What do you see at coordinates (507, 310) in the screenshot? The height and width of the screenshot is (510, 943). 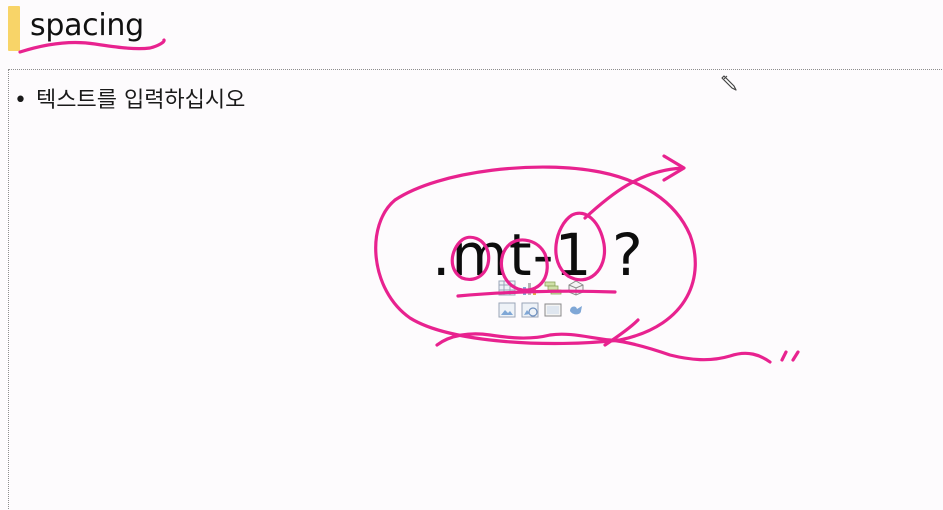 I see `insert-picture-icon` at bounding box center [507, 310].